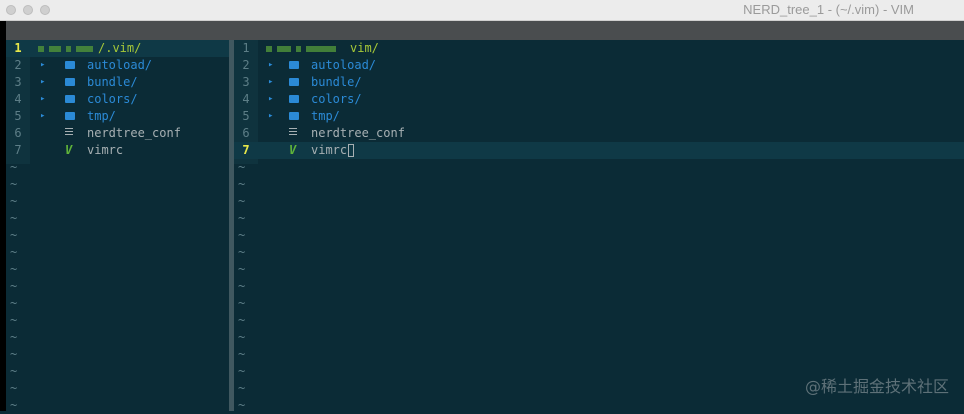 This screenshot has width=964, height=414. I want to click on close-window-button, so click(11, 10).